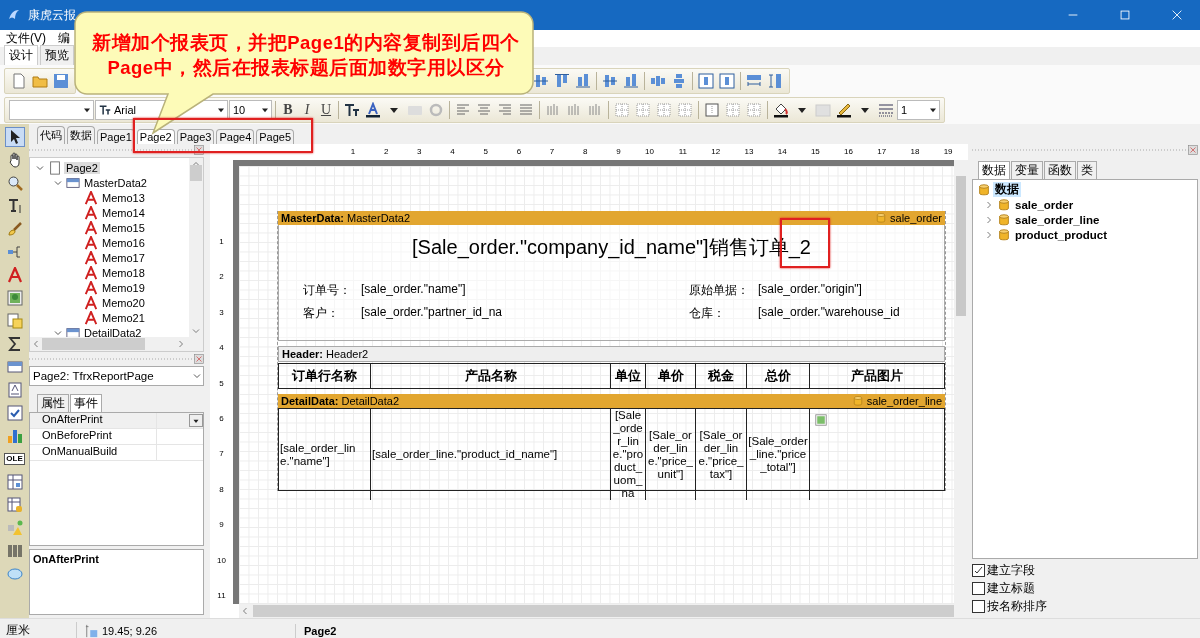  Describe the element at coordinates (275, 136) in the screenshot. I see `page-tab: Page5` at that location.